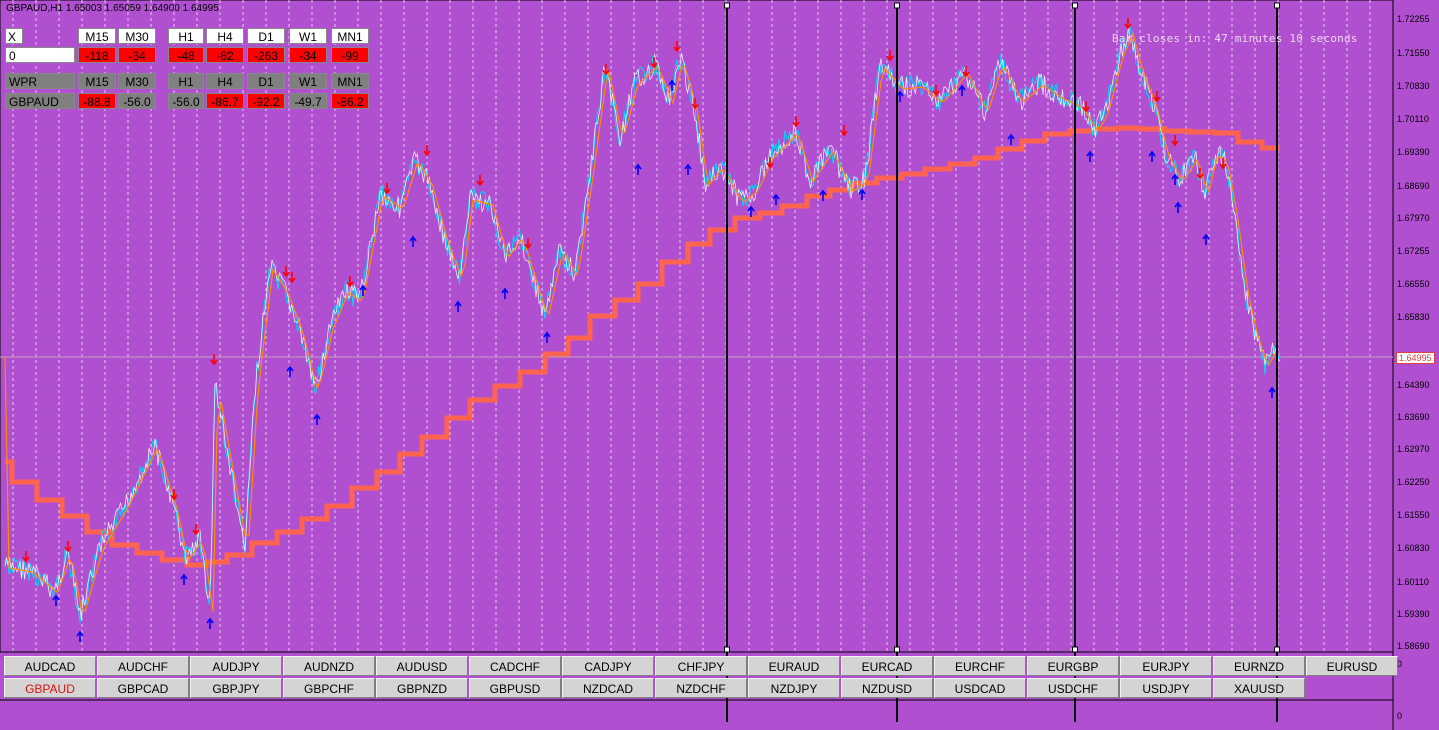 This screenshot has width=1439, height=730. I want to click on price-axis-label: 1.70110, so click(1413, 119).